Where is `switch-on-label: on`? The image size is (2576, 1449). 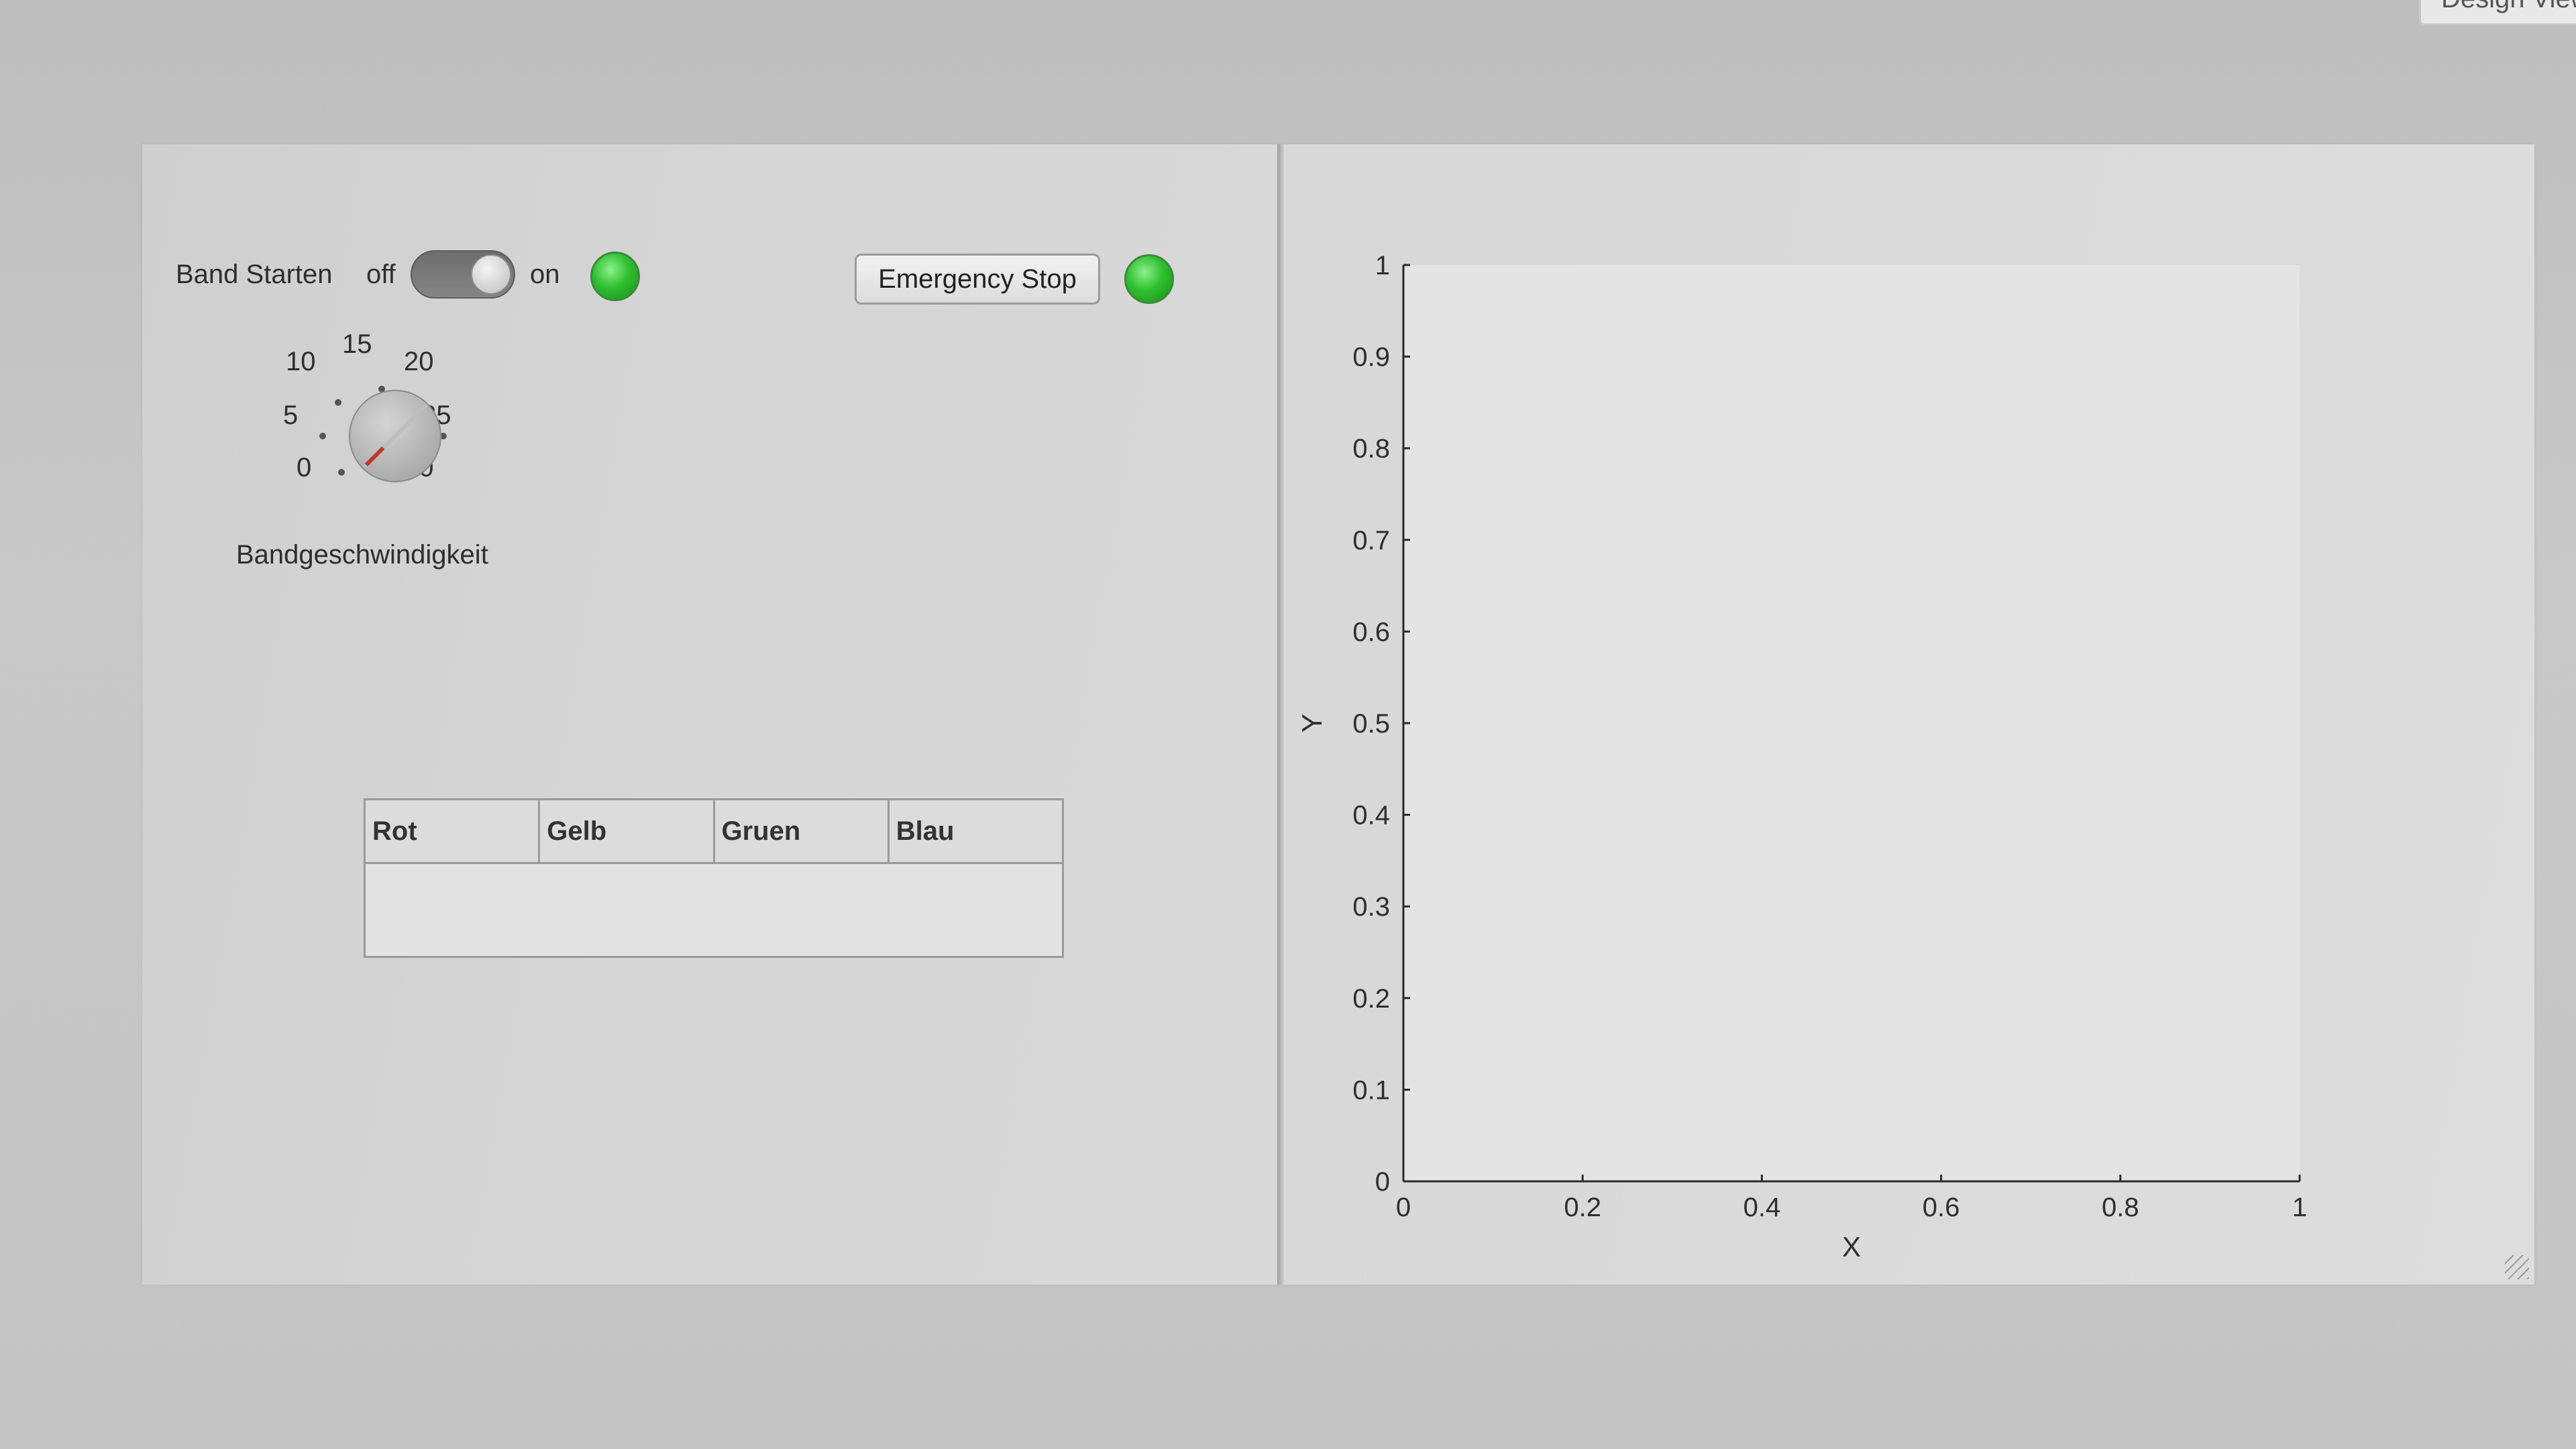
switch-on-label: on is located at coordinates (545, 274).